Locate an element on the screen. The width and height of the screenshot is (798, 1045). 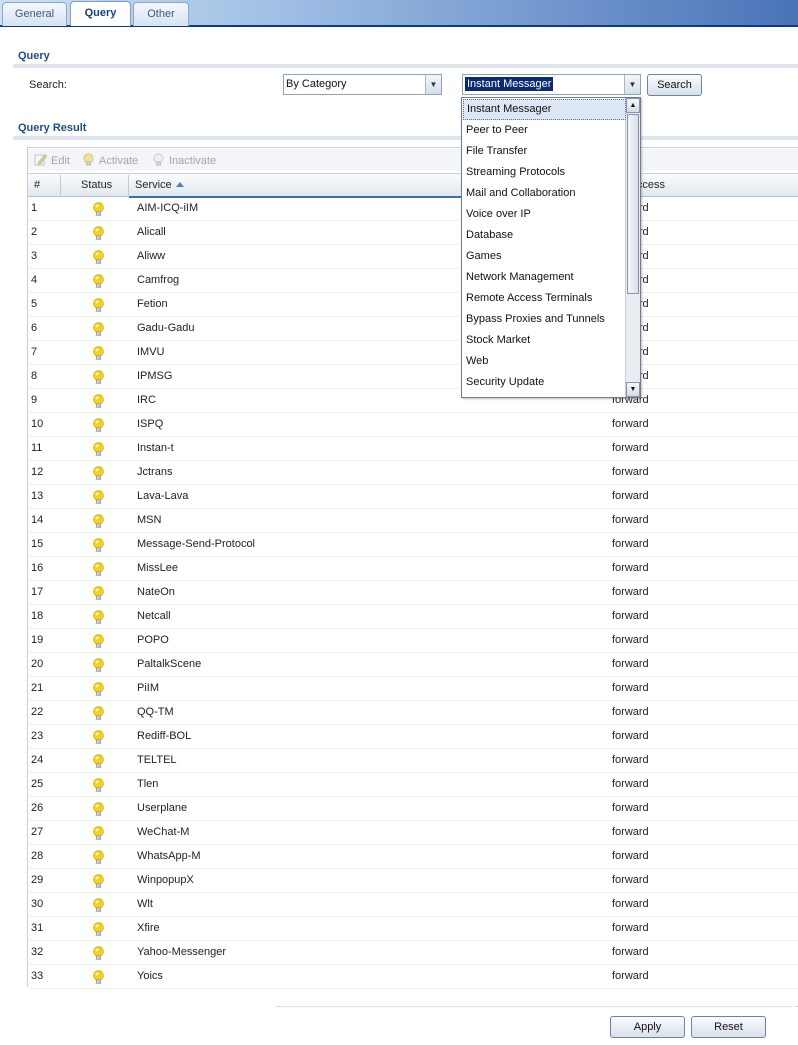
row-index: 33 is located at coordinates (37, 976).